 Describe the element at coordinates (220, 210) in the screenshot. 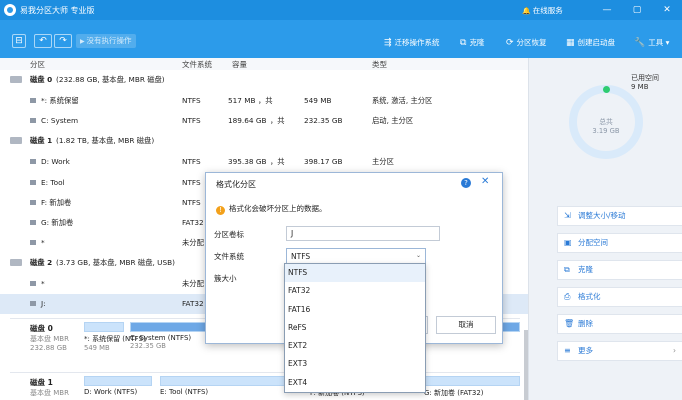

I see `warning-icon: !` at that location.